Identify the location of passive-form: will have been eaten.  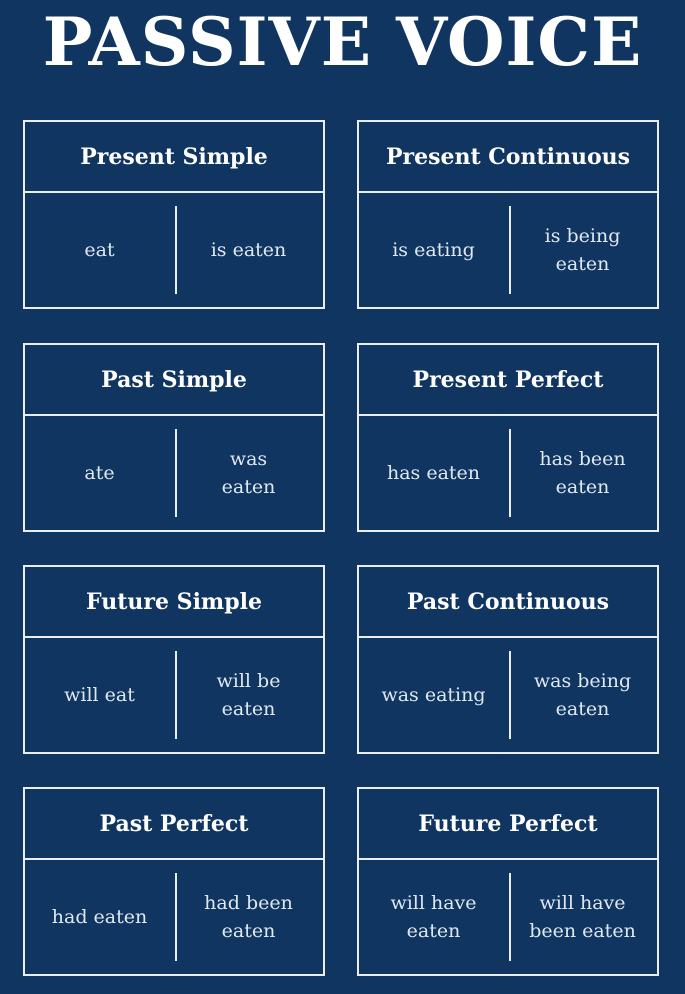
(582, 917).